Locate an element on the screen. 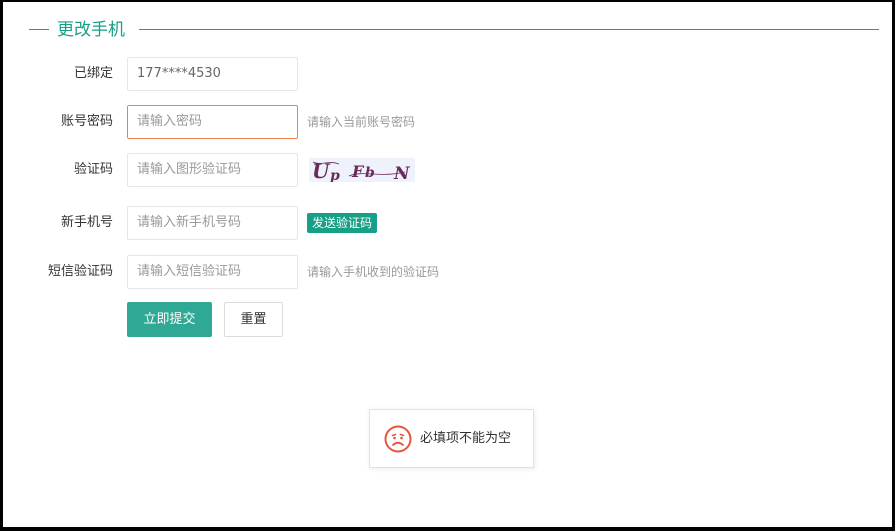  captcha-glyphs: U p F b N is located at coordinates (362, 171).